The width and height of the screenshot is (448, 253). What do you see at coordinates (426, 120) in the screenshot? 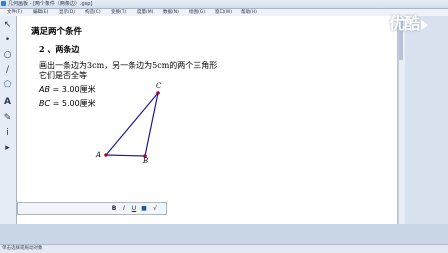
I see `side-panel` at bounding box center [426, 120].